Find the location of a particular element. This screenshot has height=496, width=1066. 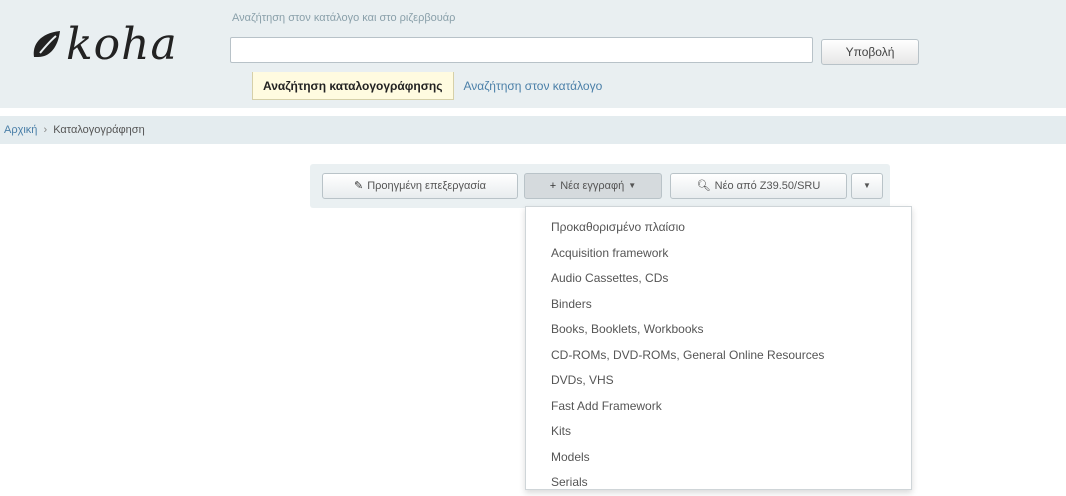

z3950-label: Νέο από Z39.50/SRU is located at coordinates (767, 186).